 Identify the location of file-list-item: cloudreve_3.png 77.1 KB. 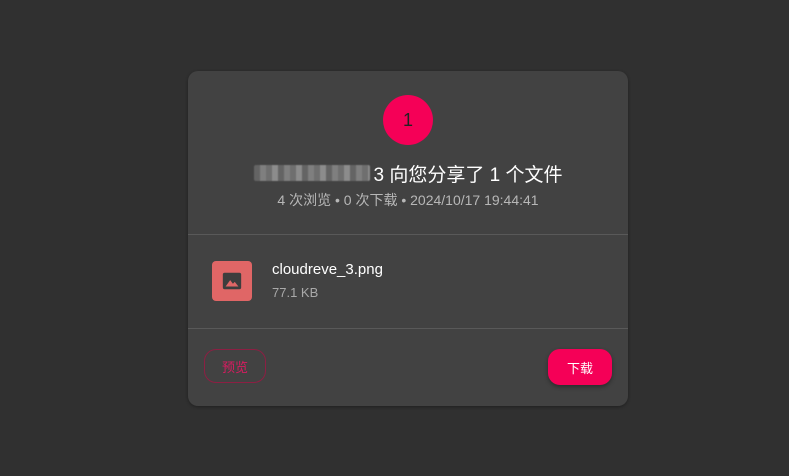
(408, 281).